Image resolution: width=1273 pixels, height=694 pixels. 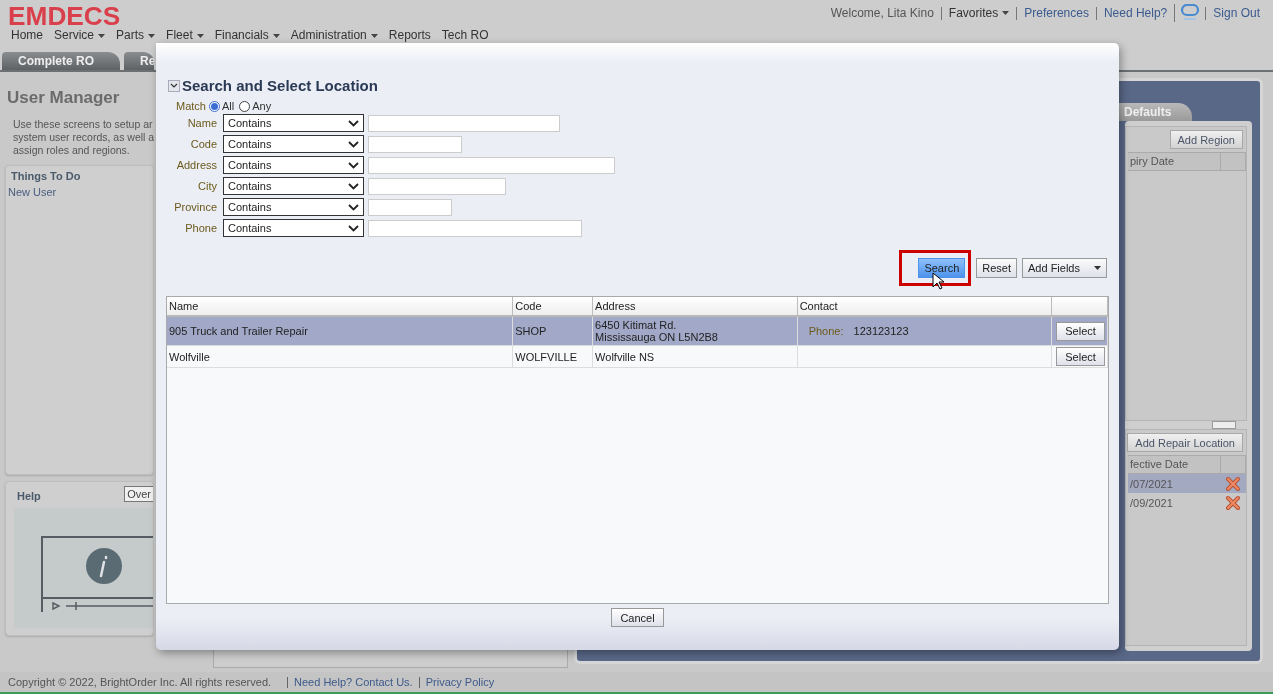 What do you see at coordinates (695, 331) in the screenshot?
I see `table-cell: 6450 Kitimat Rd. Mississauga ON L5N2B8` at bounding box center [695, 331].